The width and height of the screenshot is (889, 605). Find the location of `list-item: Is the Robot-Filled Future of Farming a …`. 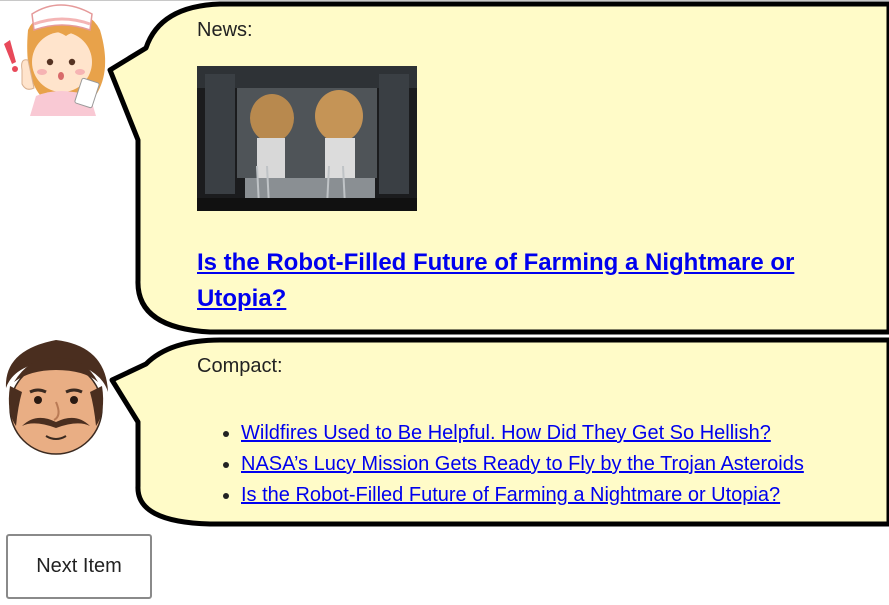

list-item: Is the Robot-Filled Future of Farming a … is located at coordinates (522, 495).